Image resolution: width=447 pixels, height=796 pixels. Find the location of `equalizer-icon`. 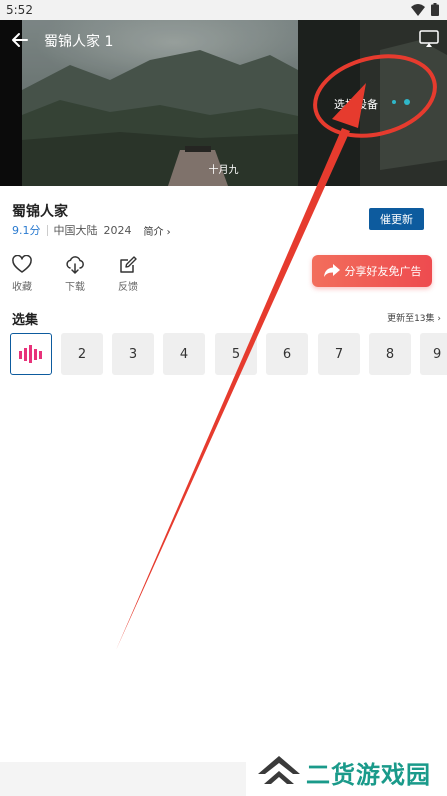

equalizer-icon is located at coordinates (30, 354).